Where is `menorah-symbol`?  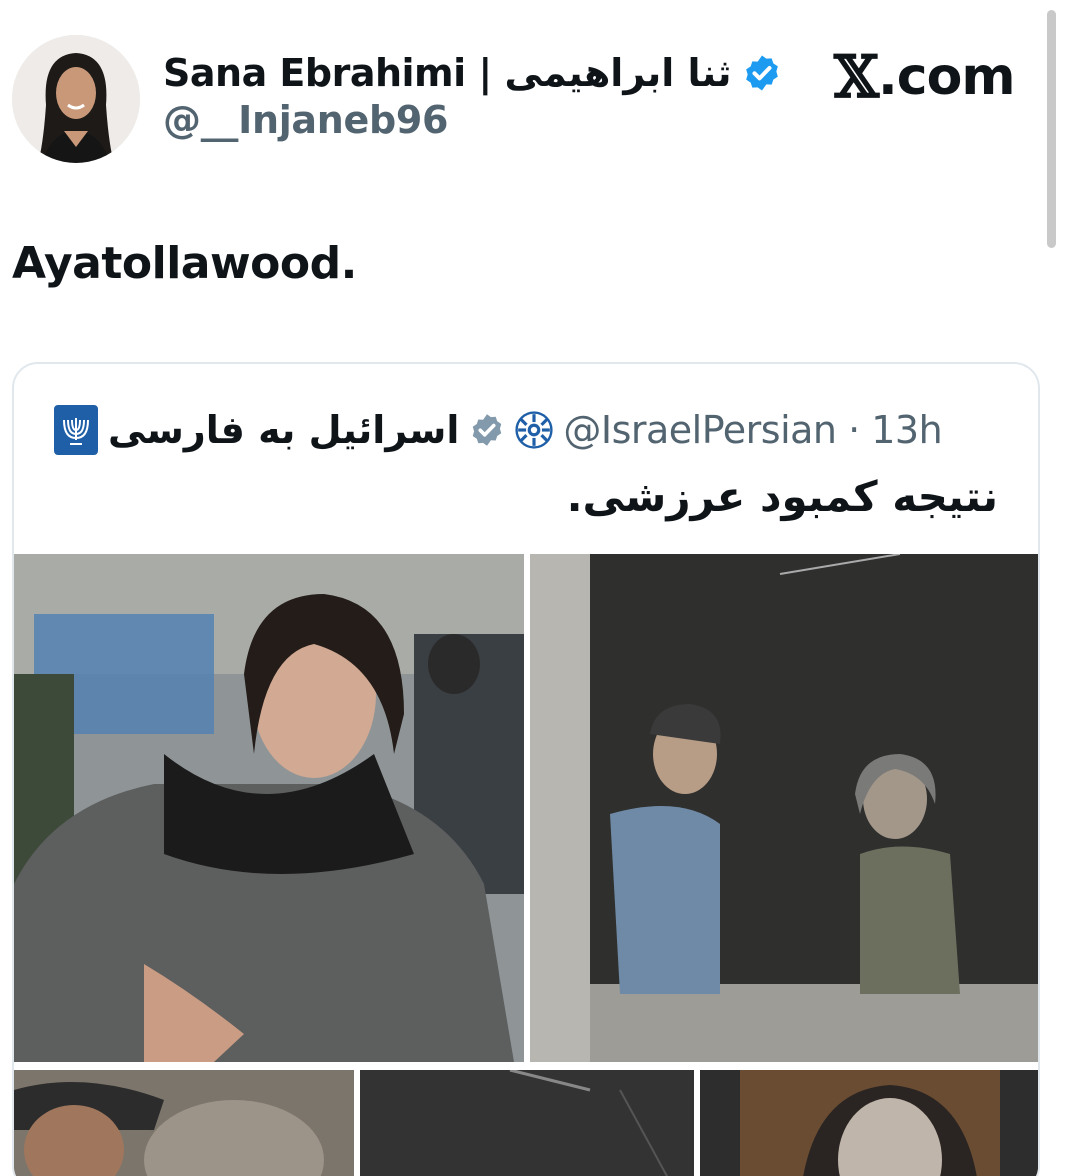 menorah-symbol is located at coordinates (76, 430).